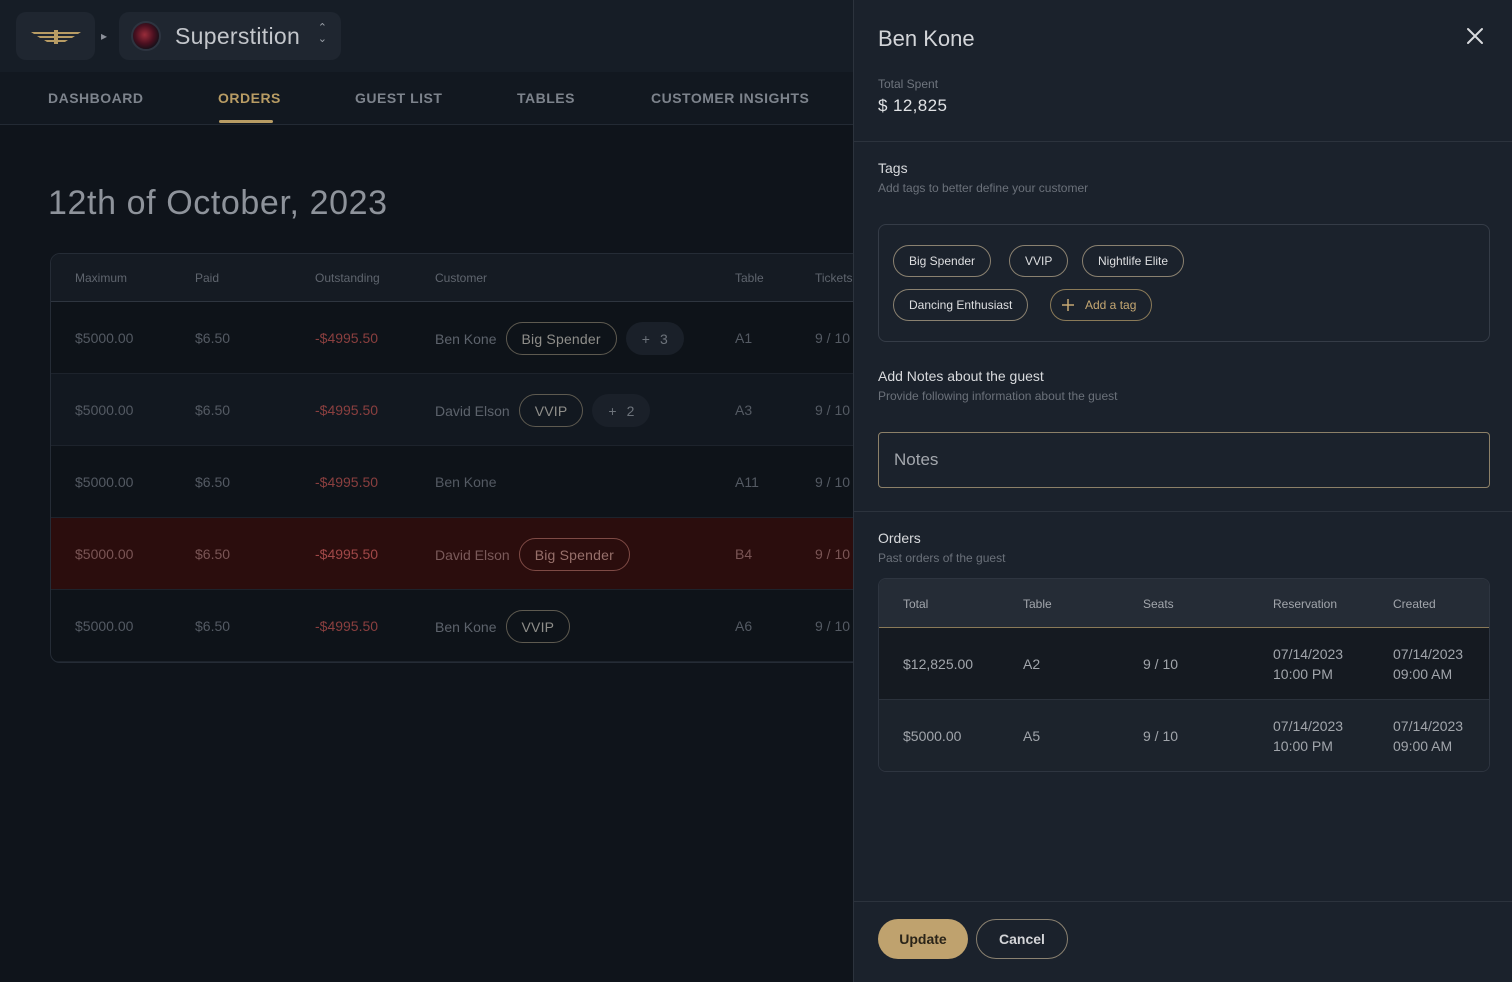 The image size is (1512, 982). Describe the element at coordinates (961, 376) in the screenshot. I see `notes-section-title: Add Notes about the guest` at that location.